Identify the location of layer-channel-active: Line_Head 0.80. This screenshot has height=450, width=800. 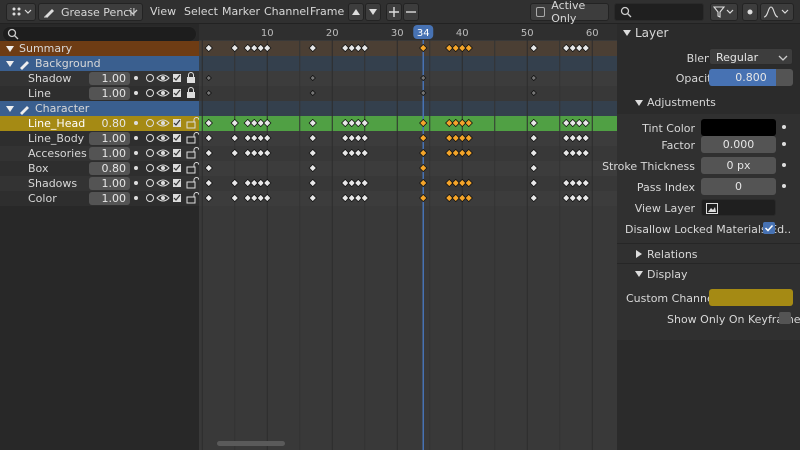
(100, 123).